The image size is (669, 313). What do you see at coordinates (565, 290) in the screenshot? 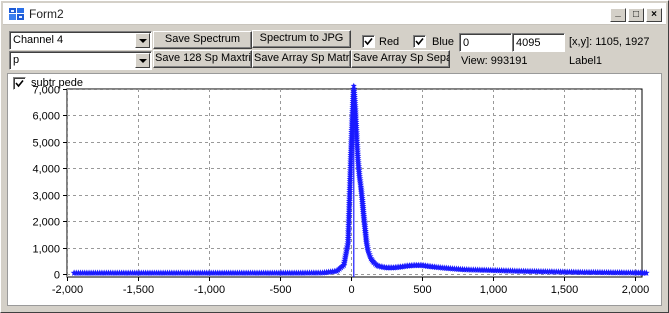
I see `x-tick-label: 1,500` at bounding box center [565, 290].